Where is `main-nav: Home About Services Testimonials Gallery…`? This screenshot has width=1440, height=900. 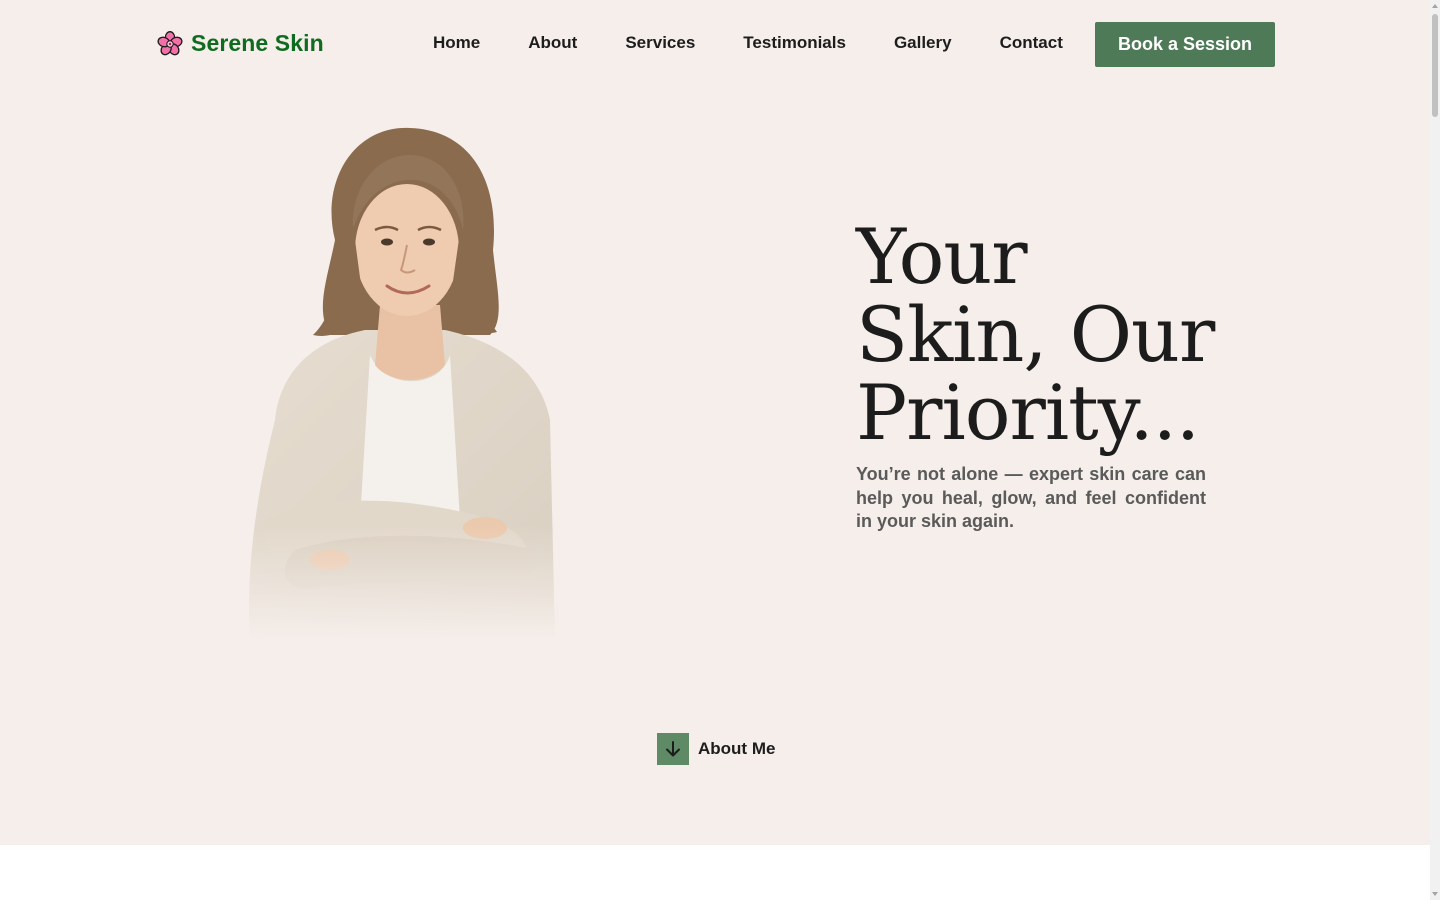 main-nav: Home About Services Testimonials Gallery… is located at coordinates (748, 43).